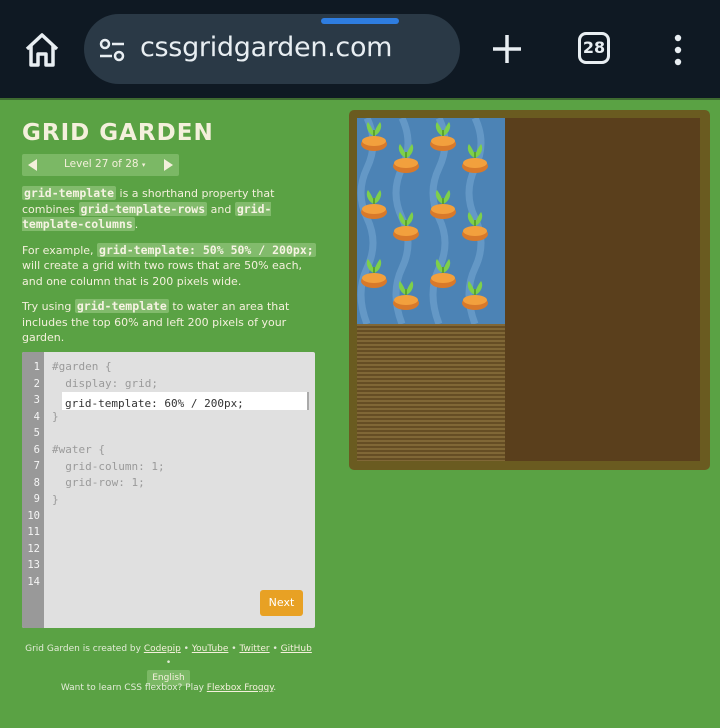  I want to click on next-level-icon, so click(168, 165).